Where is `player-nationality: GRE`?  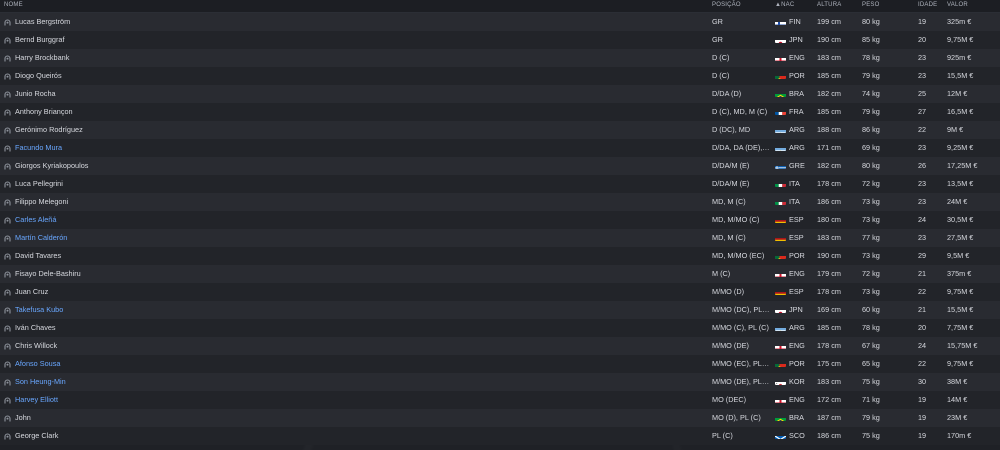
player-nationality: GRE is located at coordinates (799, 166).